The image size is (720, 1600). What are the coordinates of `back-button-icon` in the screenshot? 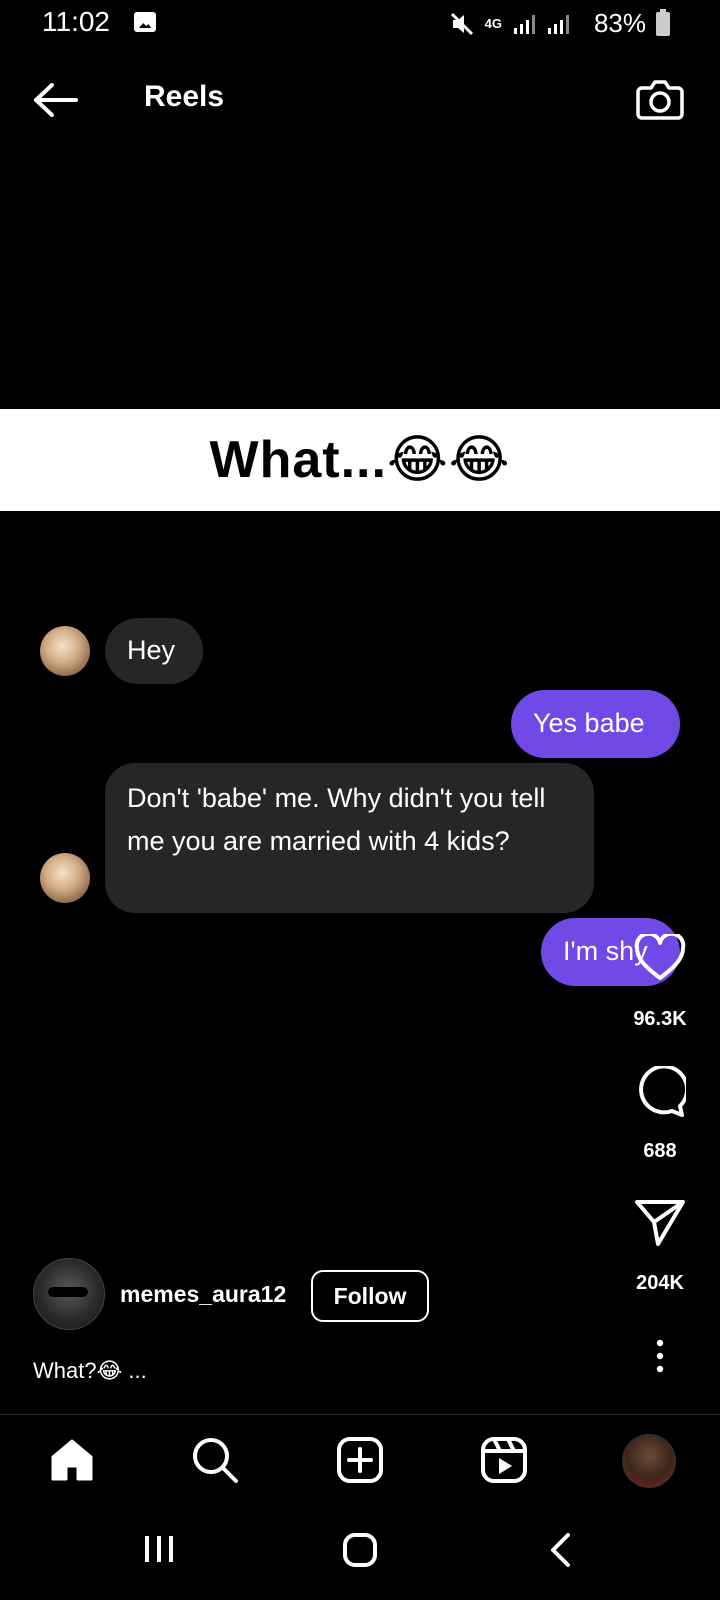 It's located at (560, 1550).